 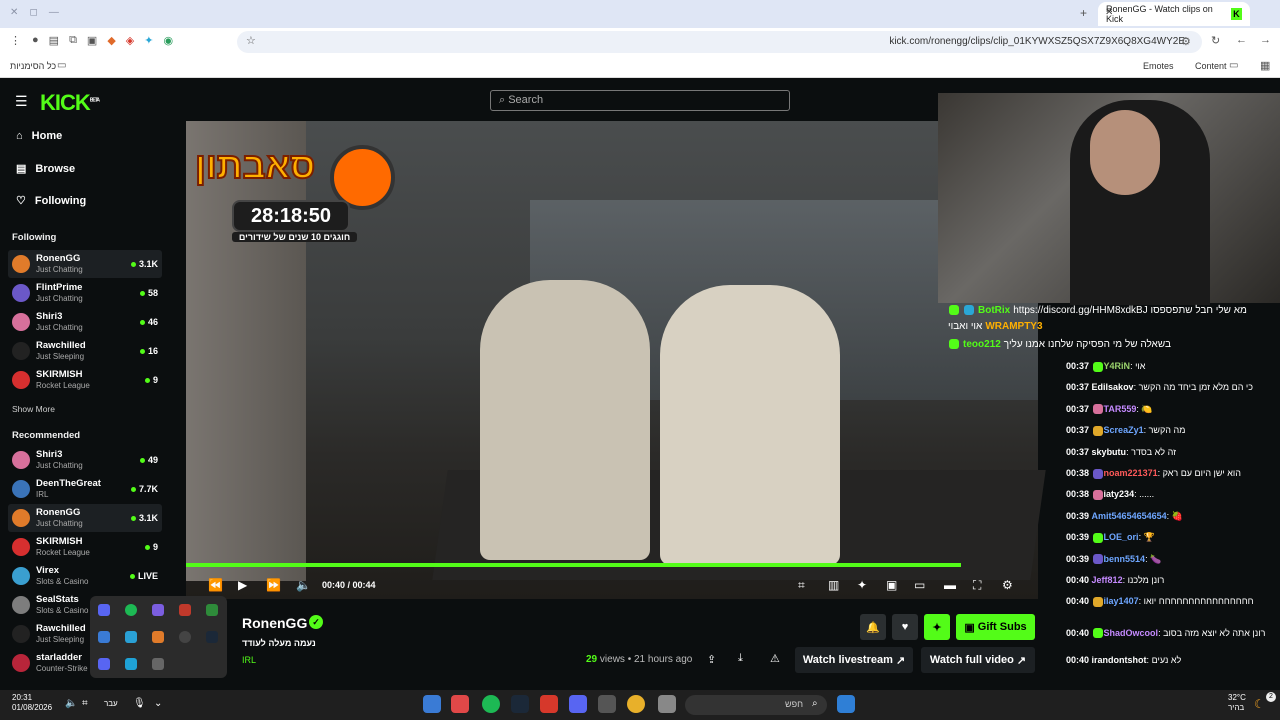 What do you see at coordinates (274, 623) in the screenshot?
I see `channel-name: RonenGG` at bounding box center [274, 623].